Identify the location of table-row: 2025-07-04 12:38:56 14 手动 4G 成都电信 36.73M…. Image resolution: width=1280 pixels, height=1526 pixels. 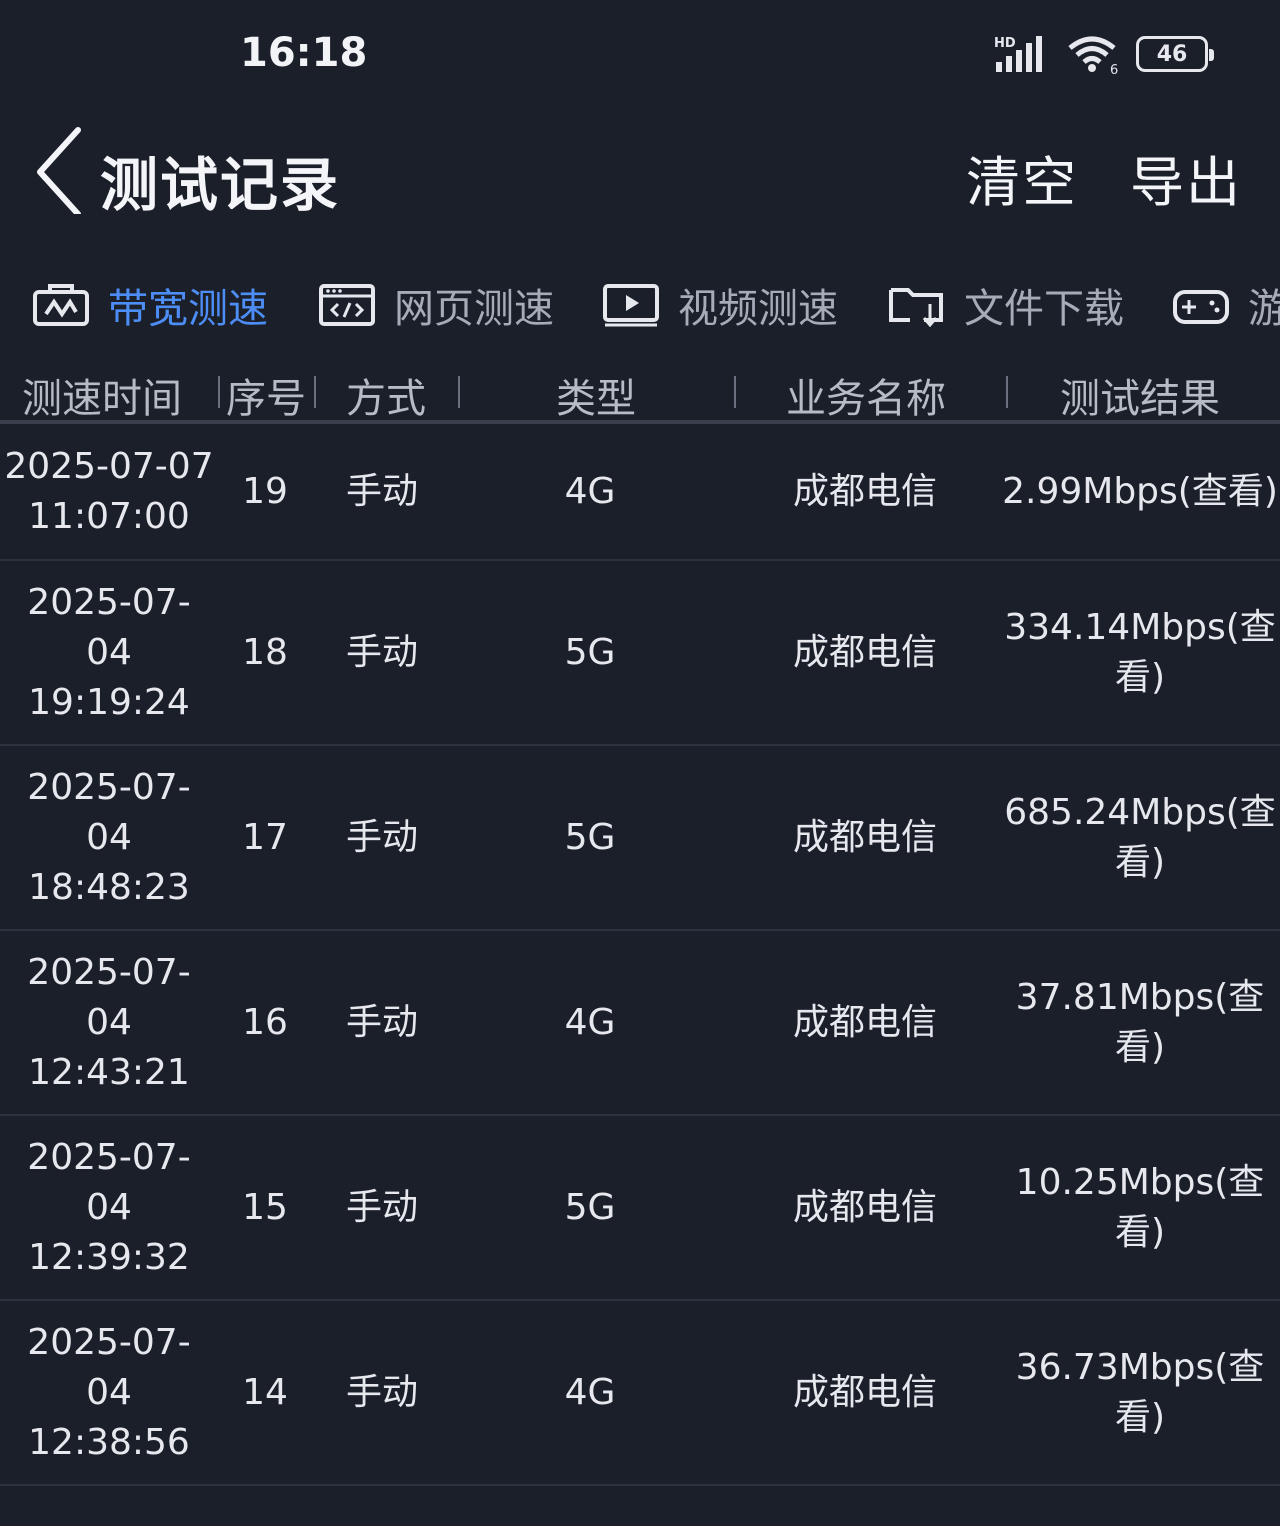
(640, 1393).